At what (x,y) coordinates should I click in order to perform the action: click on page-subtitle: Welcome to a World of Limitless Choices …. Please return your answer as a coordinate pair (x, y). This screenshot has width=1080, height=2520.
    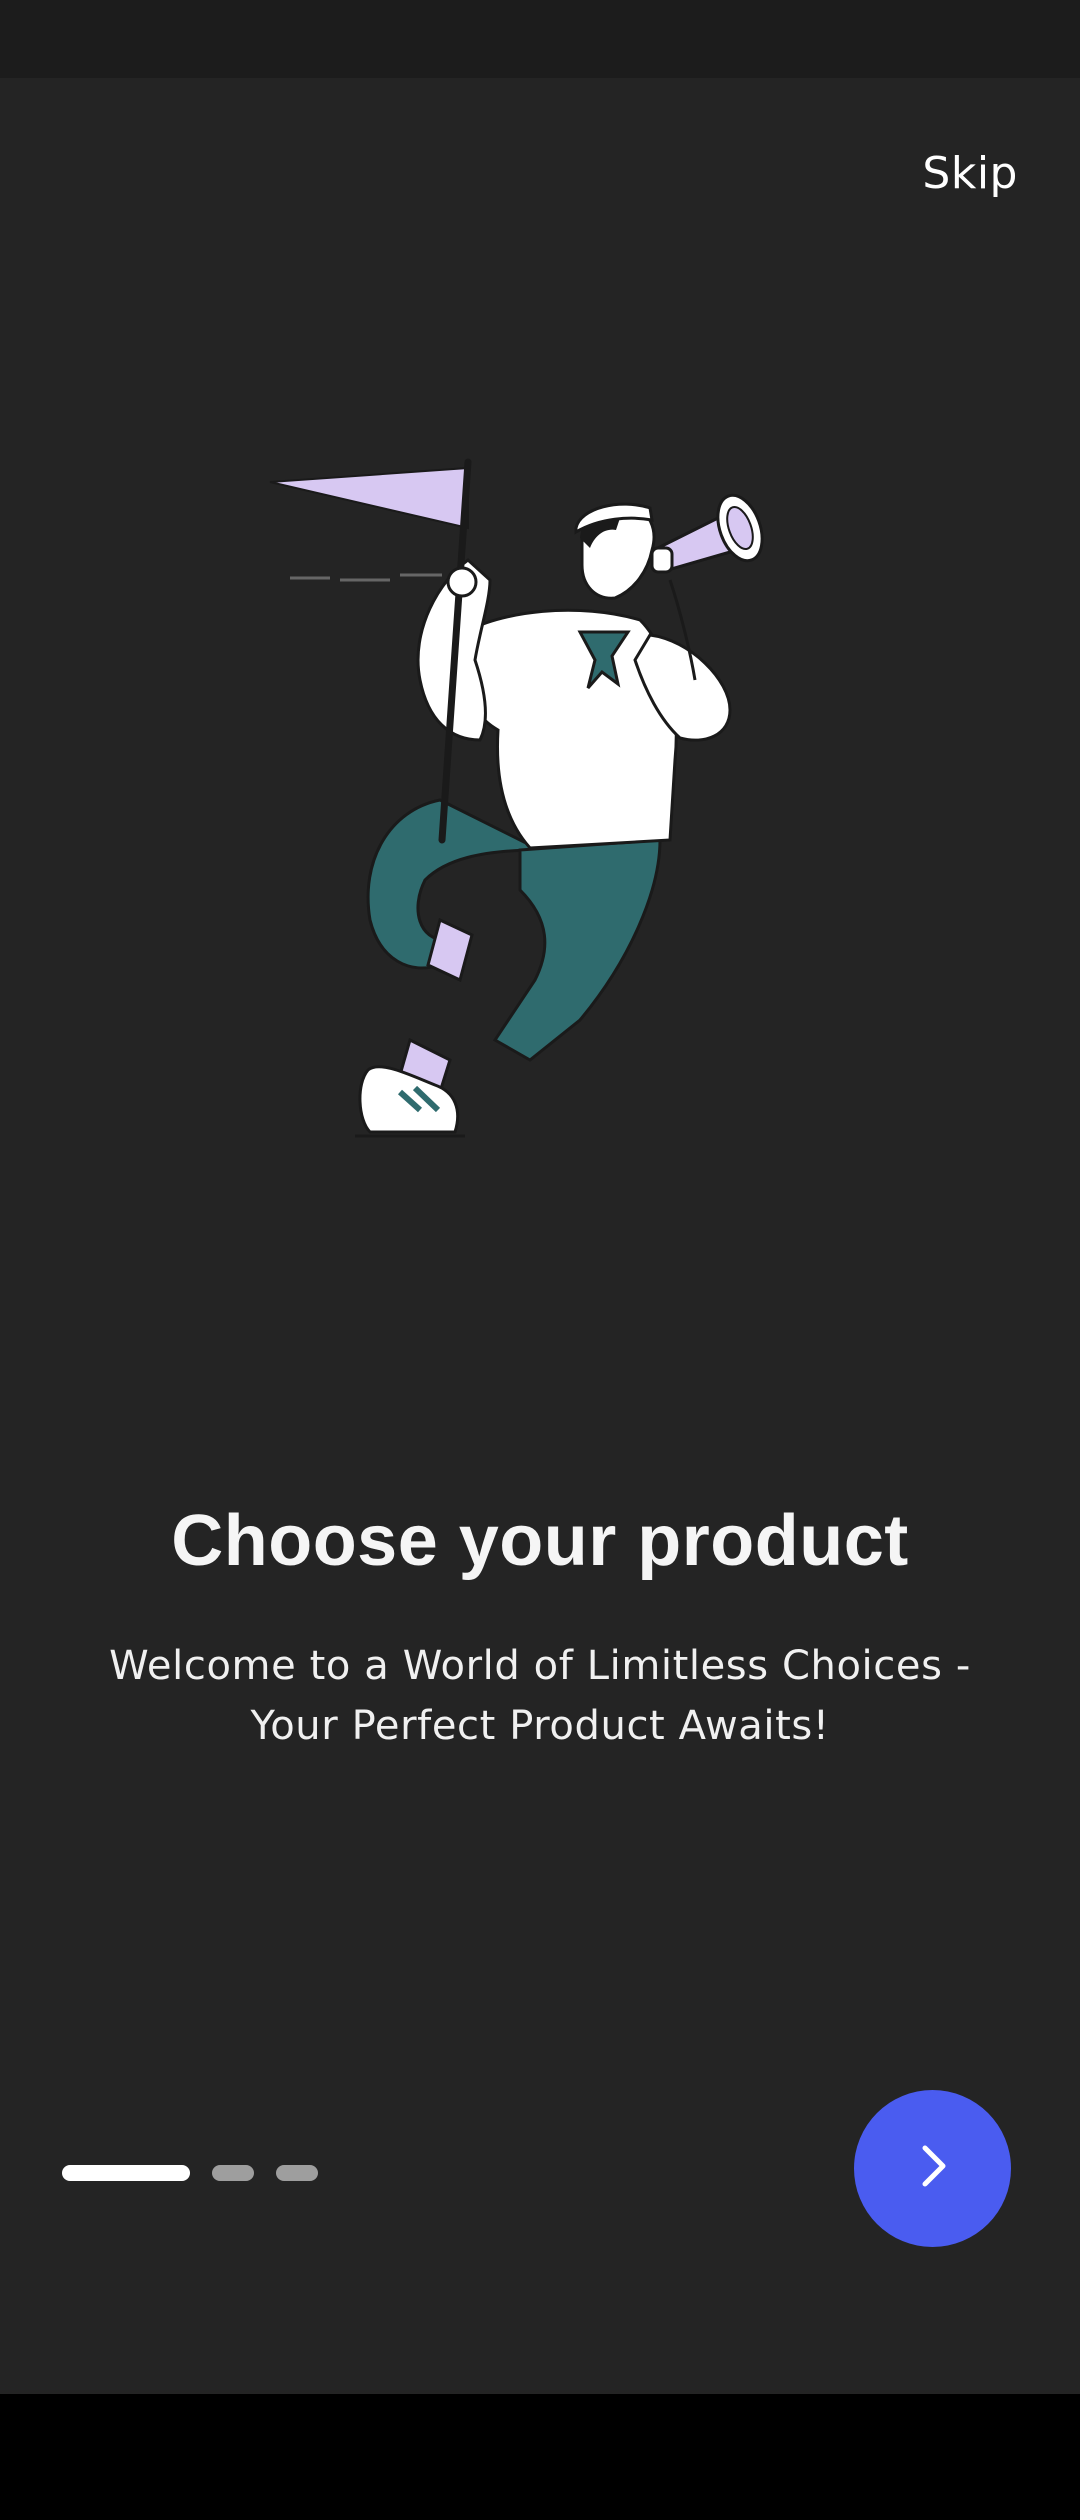
    Looking at the image, I should click on (540, 1696).